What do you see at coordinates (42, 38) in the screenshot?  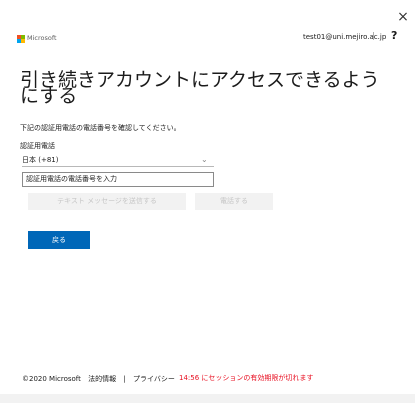 I see `brand-name: Microsoft` at bounding box center [42, 38].